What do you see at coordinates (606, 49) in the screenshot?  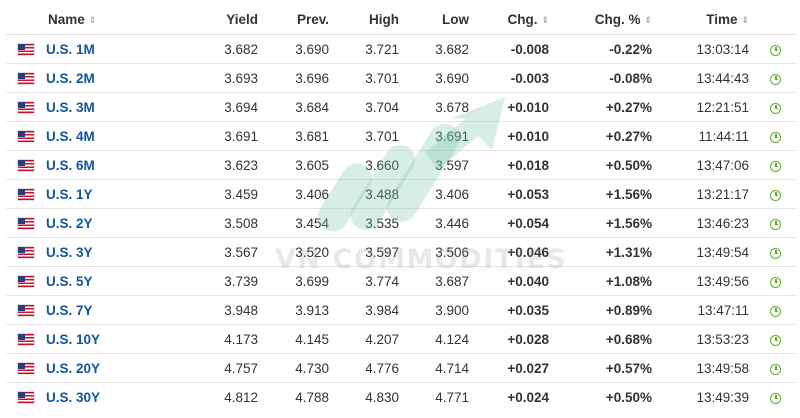 I see `chg-pct-cell: -0.22%` at bounding box center [606, 49].